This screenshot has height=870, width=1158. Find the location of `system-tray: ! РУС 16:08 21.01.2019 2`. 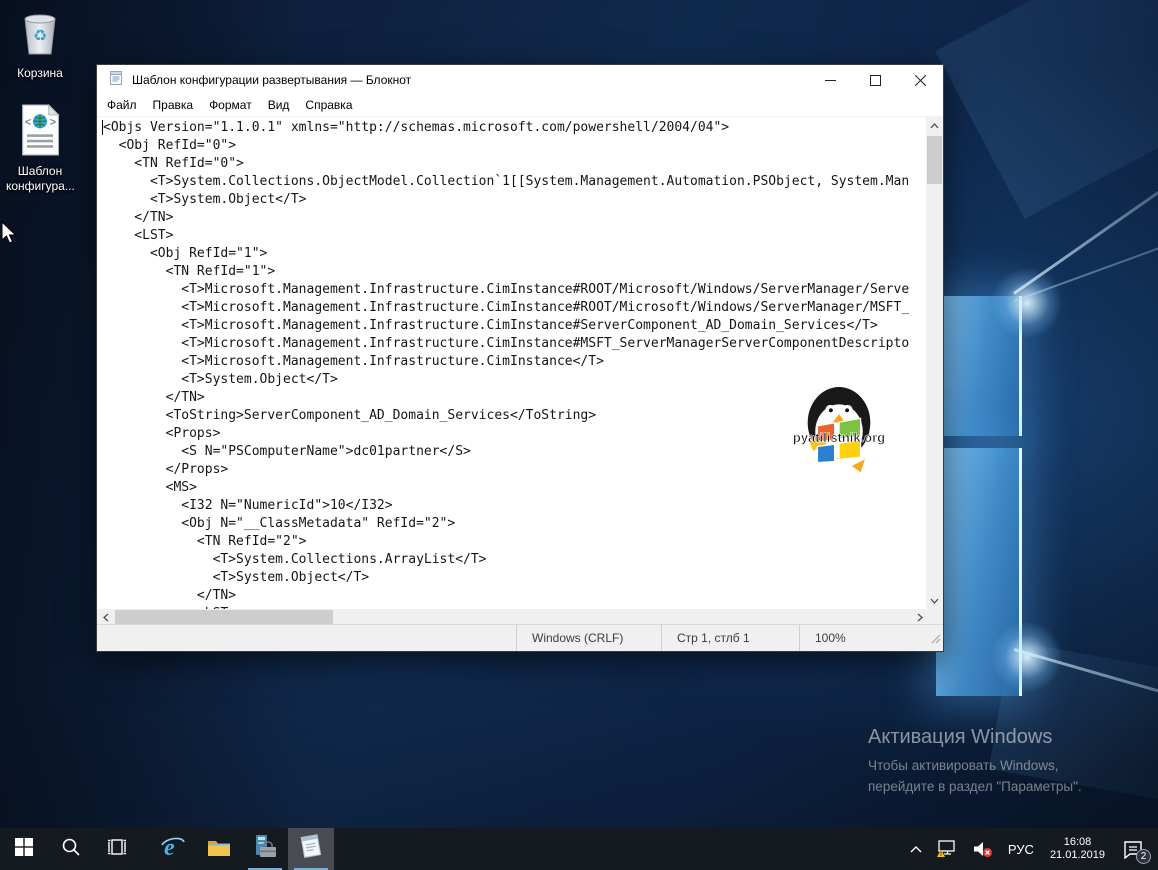

system-tray: ! РУС 16:08 21.01.2019 2 is located at coordinates (1030, 849).